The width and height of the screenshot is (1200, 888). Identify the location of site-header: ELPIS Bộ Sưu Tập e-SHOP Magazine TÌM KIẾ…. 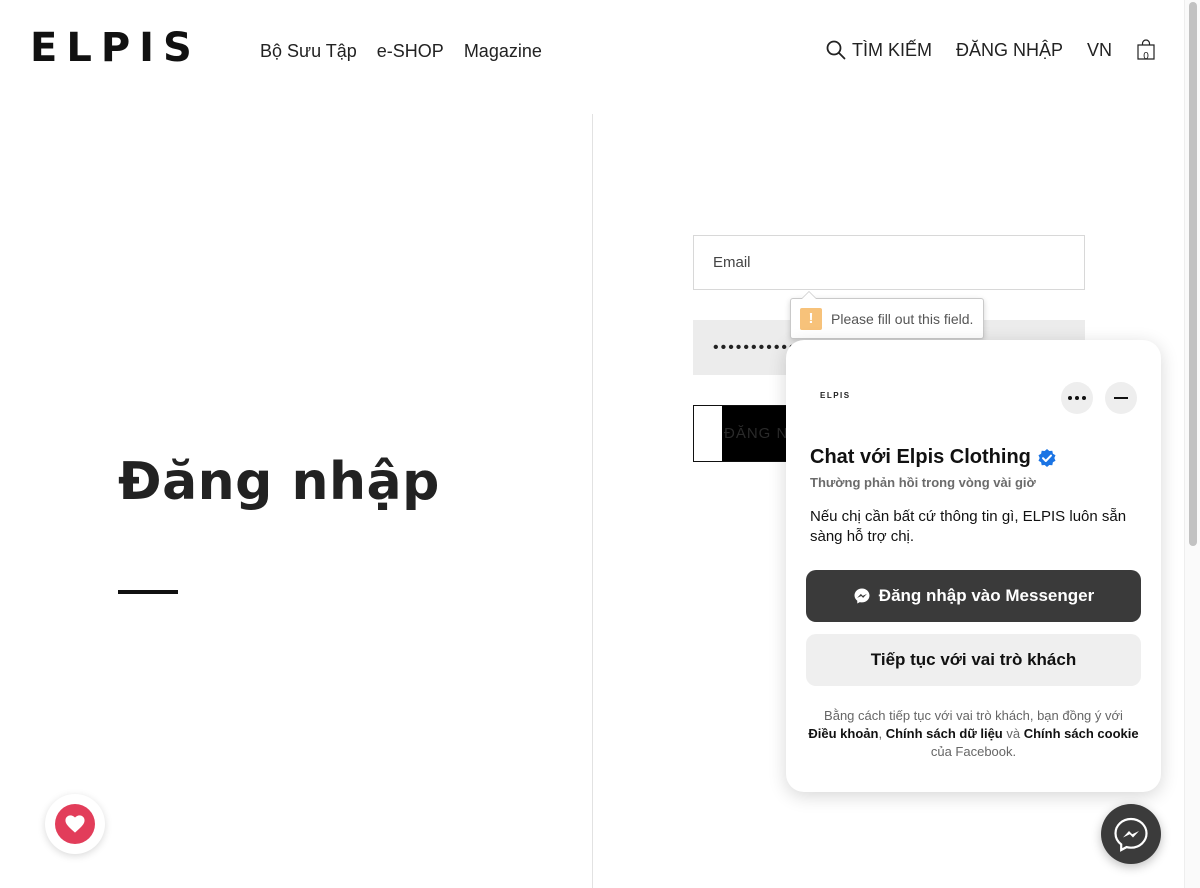
(592, 50).